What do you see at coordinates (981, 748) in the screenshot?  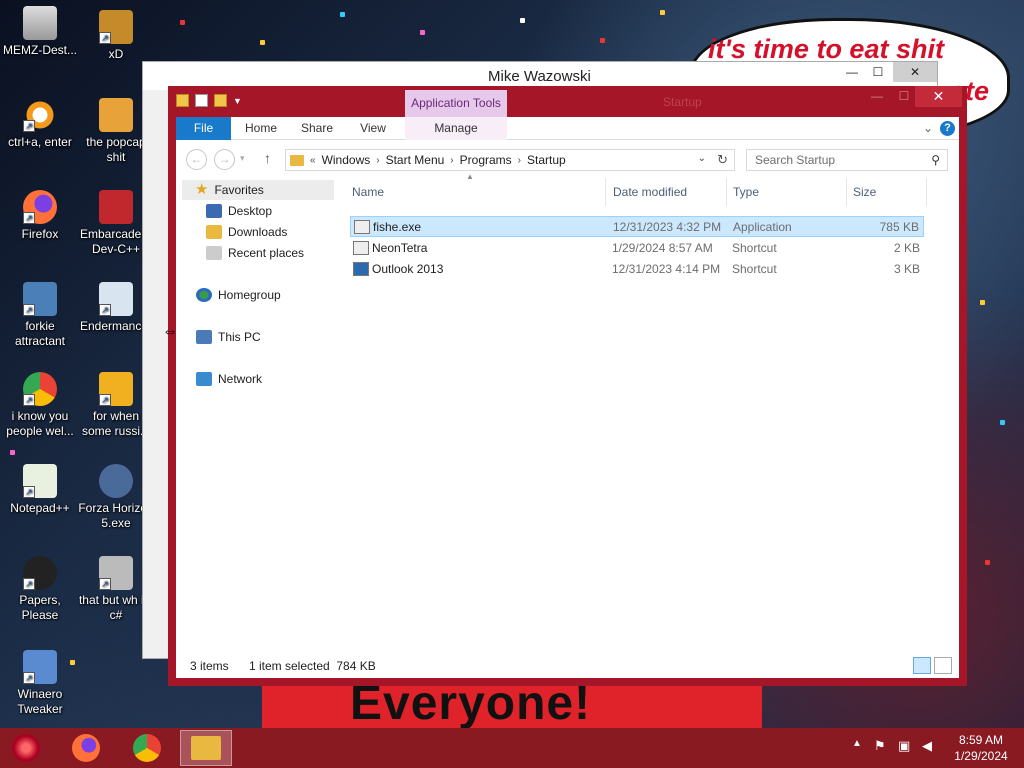 I see `clock: 8:59 AM 1/29/2024` at bounding box center [981, 748].